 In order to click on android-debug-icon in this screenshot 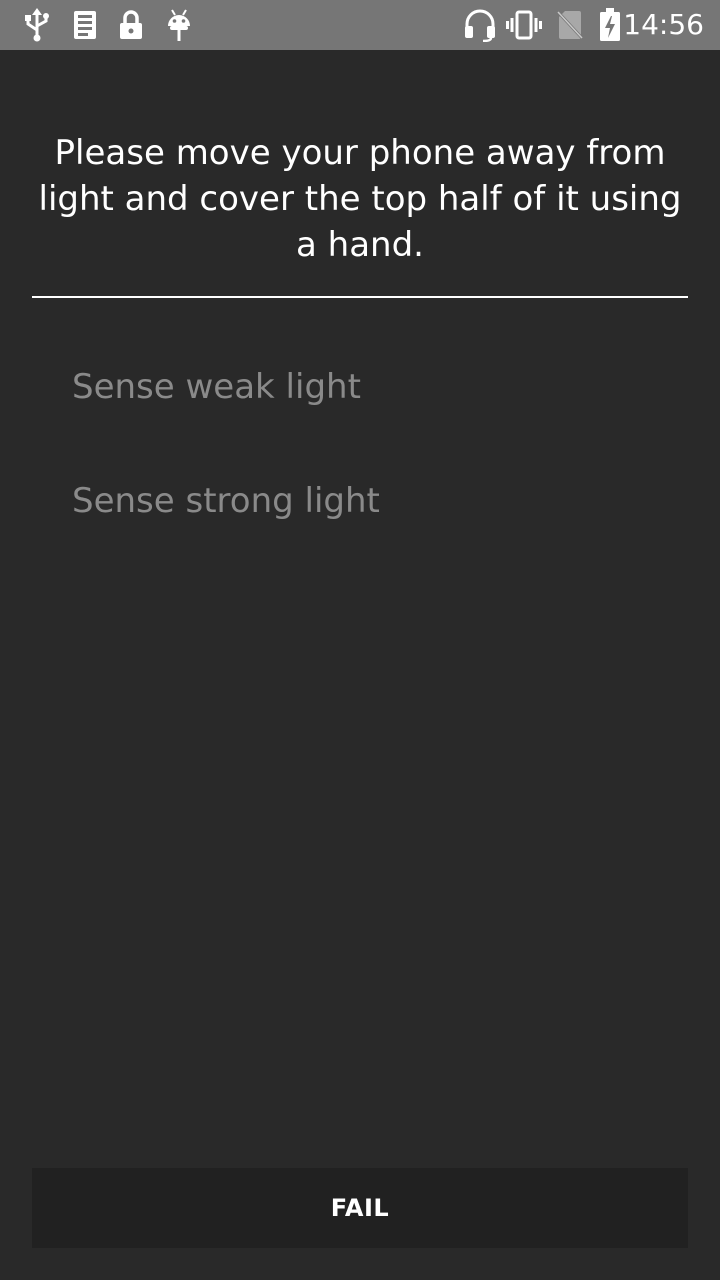, I will do `click(179, 25)`.